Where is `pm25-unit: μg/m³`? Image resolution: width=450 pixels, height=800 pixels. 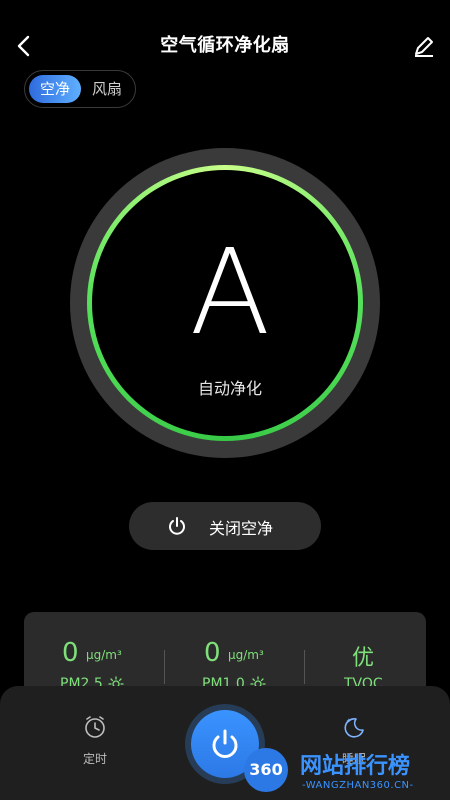
pm25-unit: μg/m³ is located at coordinates (104, 655).